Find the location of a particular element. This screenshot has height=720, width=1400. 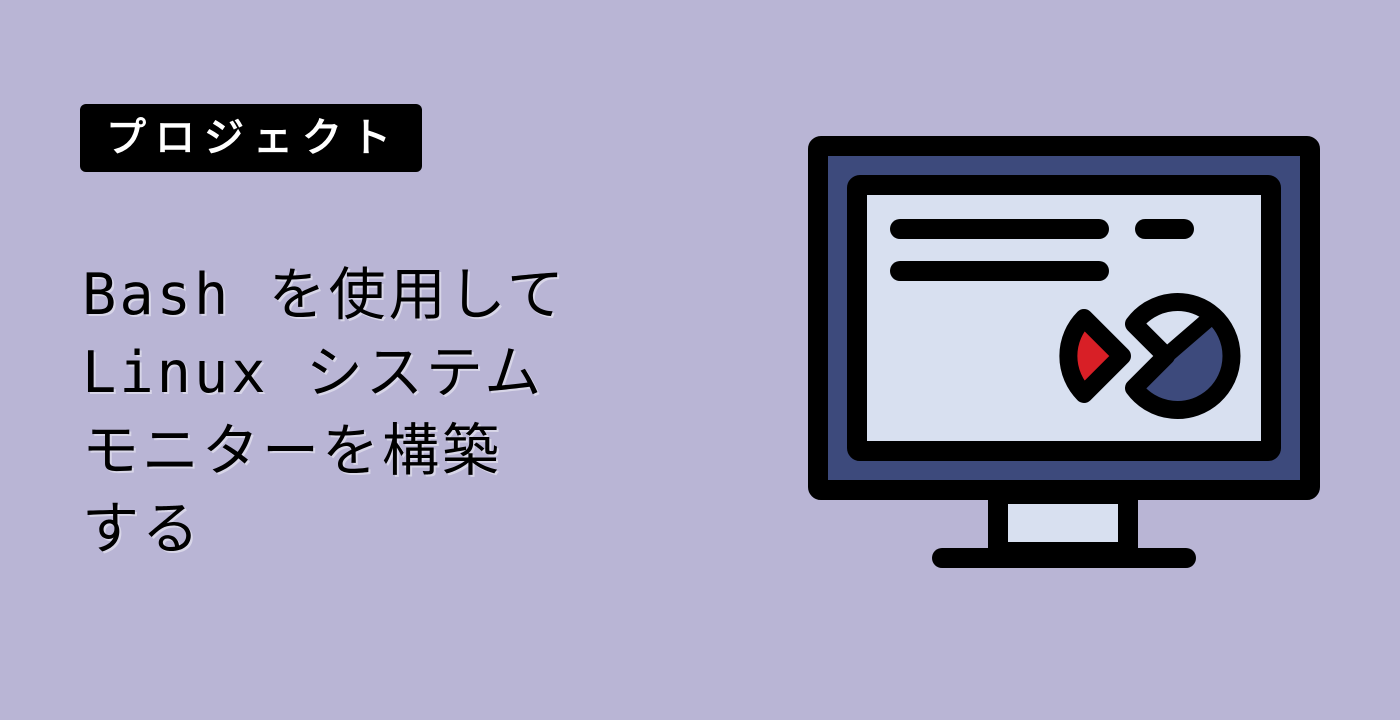

page-title-line-2: Linux システム is located at coordinates (313, 373).